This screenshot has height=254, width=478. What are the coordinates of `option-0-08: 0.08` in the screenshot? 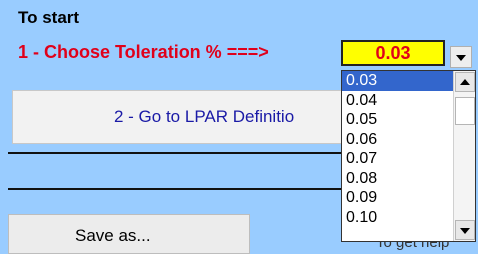 It's located at (397, 179).